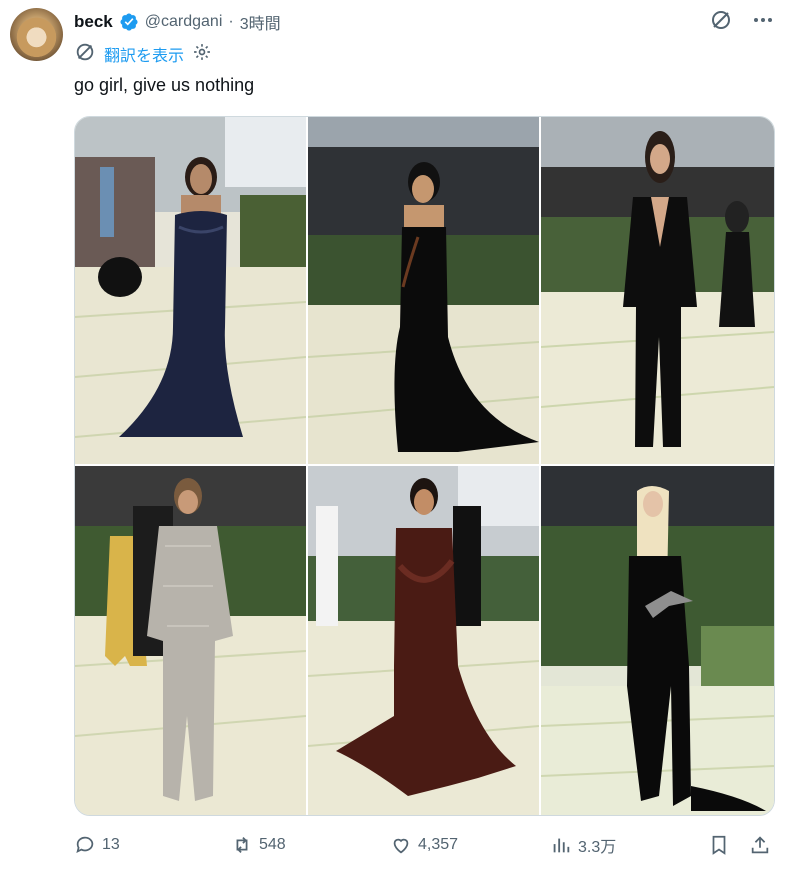 This screenshot has width=793, height=870. I want to click on tweet-text: go girl, give us nothing, so click(164, 85).